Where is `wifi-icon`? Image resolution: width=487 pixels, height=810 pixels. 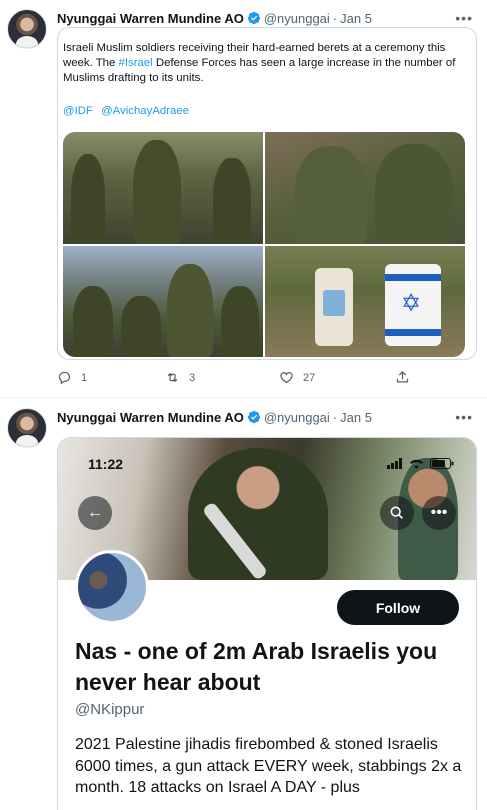 wifi-icon is located at coordinates (416, 464).